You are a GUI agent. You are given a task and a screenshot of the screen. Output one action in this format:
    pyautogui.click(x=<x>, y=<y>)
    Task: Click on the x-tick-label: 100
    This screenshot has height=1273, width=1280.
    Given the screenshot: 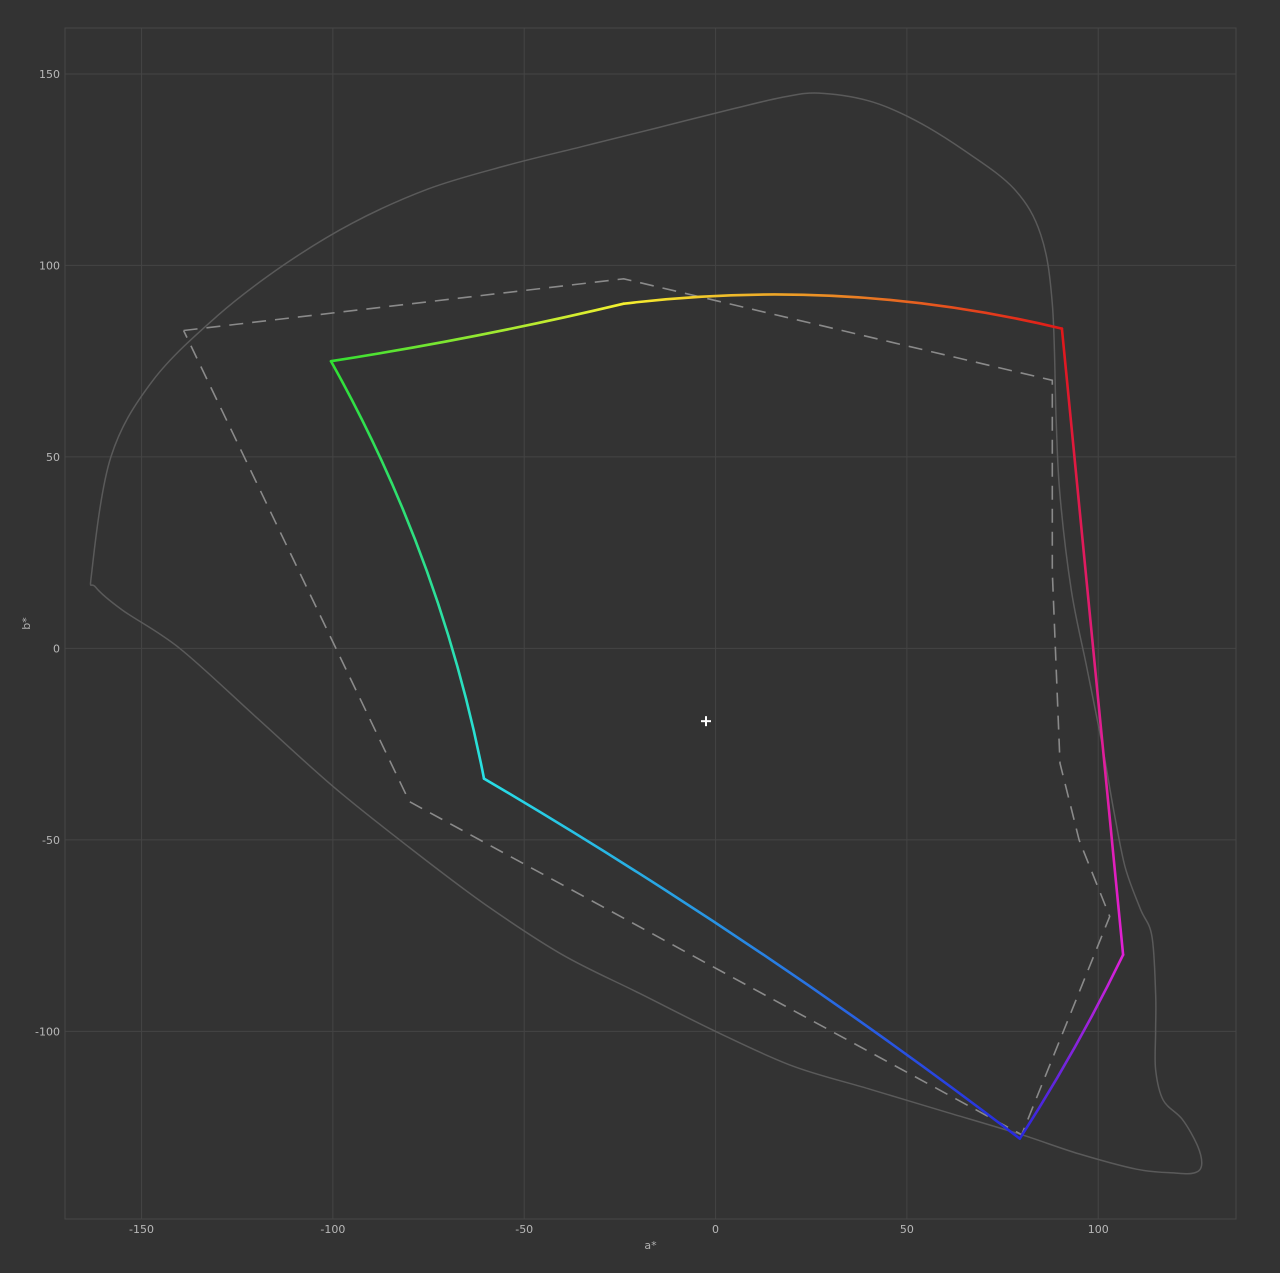 What is the action you would take?
    pyautogui.click(x=1098, y=1229)
    